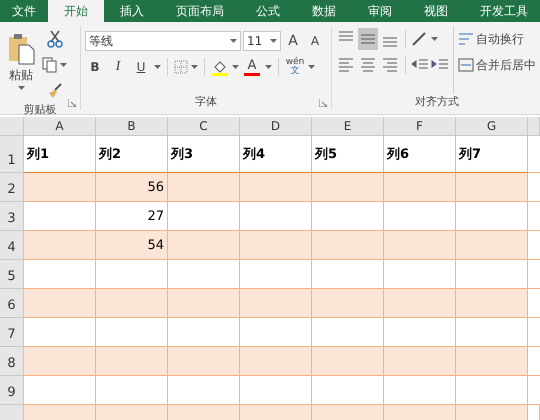 This screenshot has height=420, width=540. What do you see at coordinates (163, 41) in the screenshot?
I see `font-name-field: 等线` at bounding box center [163, 41].